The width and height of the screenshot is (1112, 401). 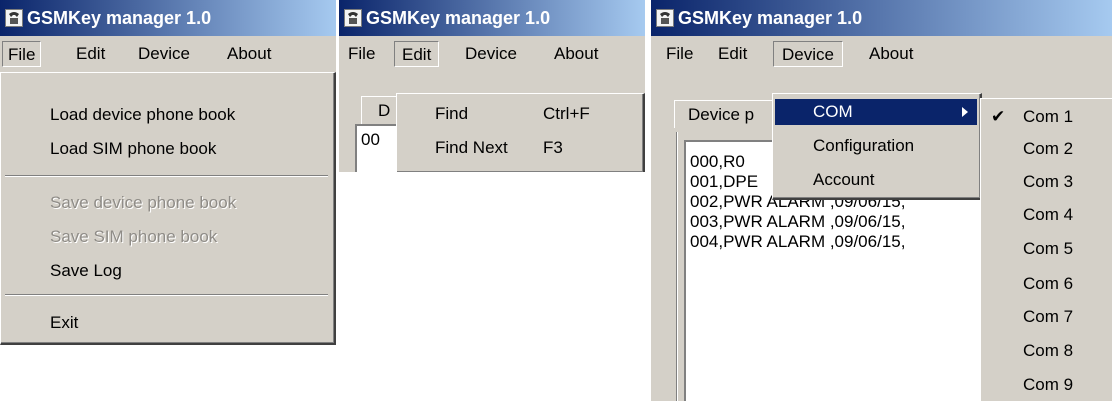 What do you see at coordinates (1046, 351) in the screenshot?
I see `com-port-8: Com 8` at bounding box center [1046, 351].